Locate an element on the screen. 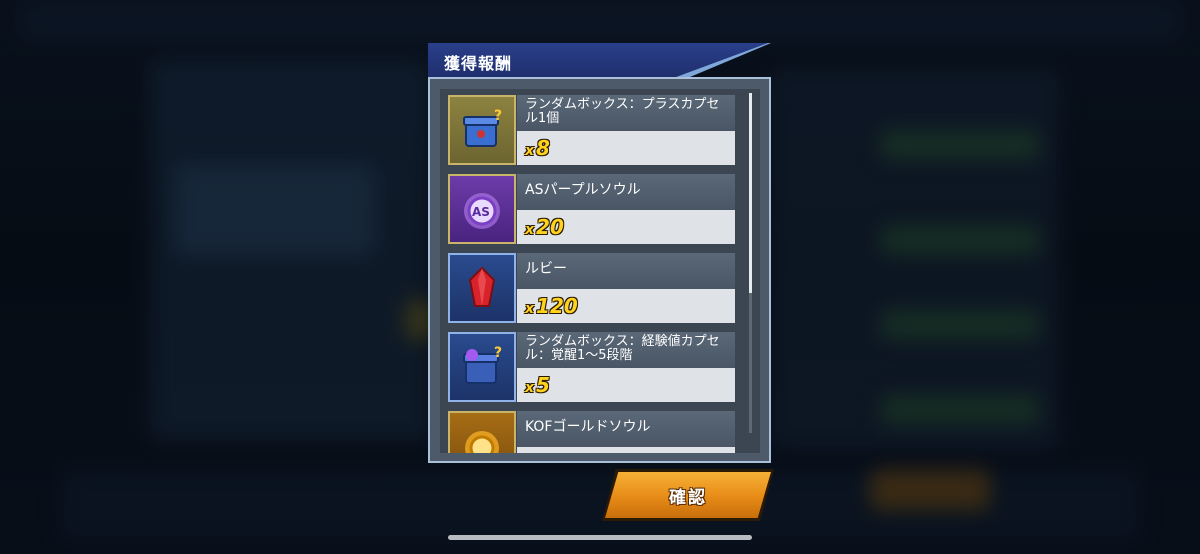 Image resolution: width=1200 pixels, height=554 pixels. item-quantity: x 120 is located at coordinates (551, 306).